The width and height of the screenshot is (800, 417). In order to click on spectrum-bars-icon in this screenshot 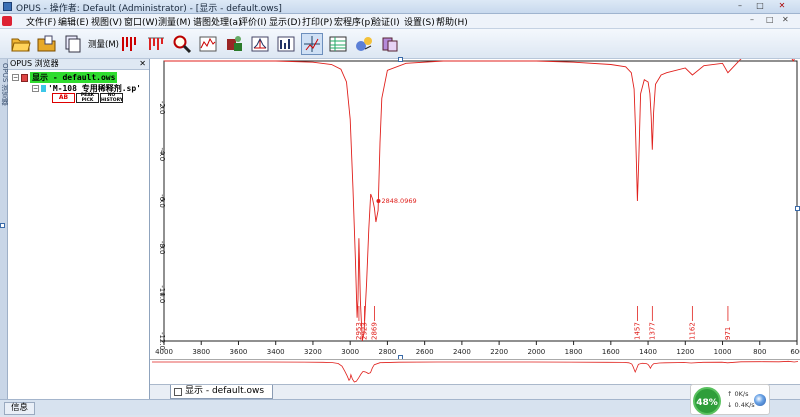, I will do `click(130, 44)`.